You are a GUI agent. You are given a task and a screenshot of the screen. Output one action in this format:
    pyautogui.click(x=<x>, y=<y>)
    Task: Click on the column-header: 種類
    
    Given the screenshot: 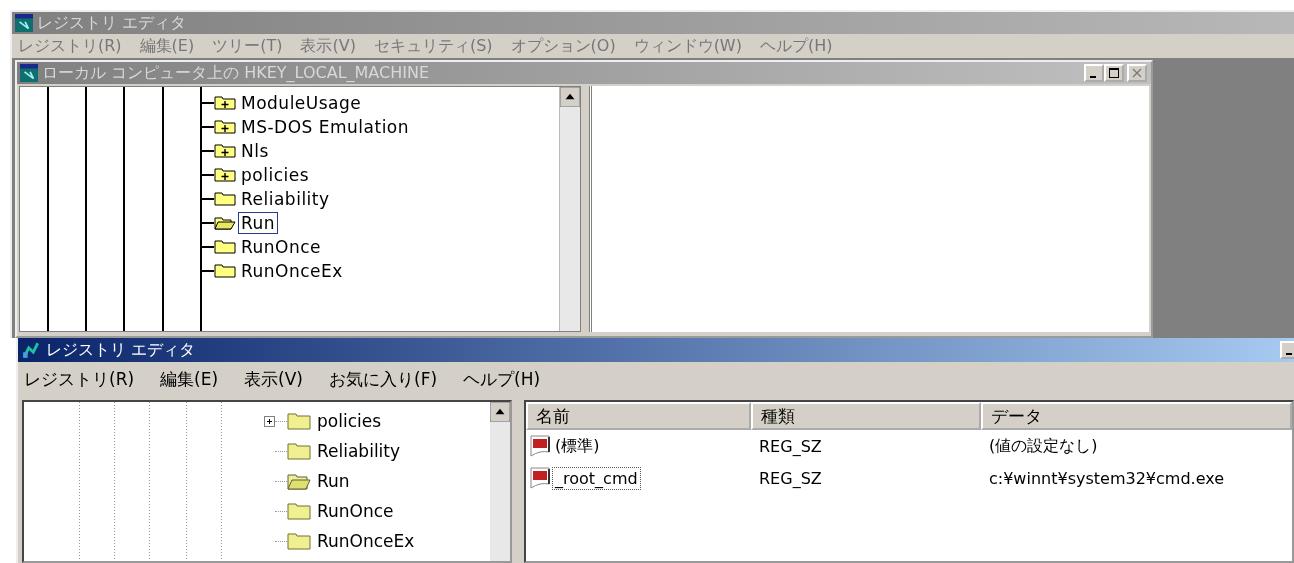 What is the action you would take?
    pyautogui.click(x=866, y=416)
    